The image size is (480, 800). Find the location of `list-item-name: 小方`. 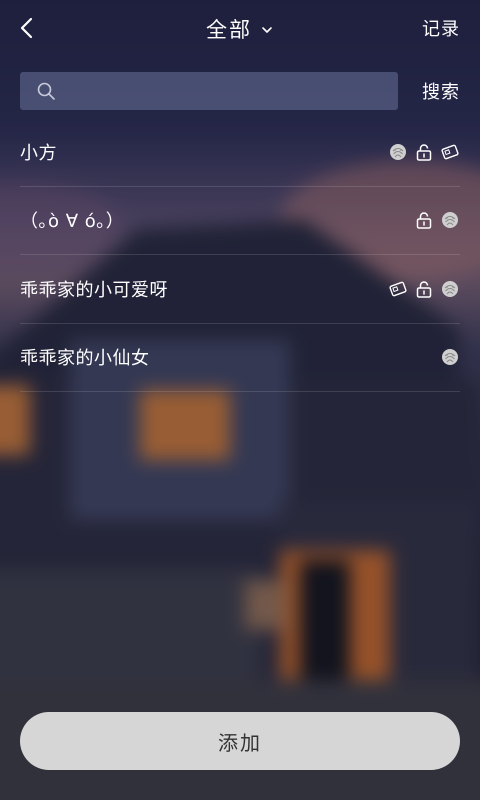

list-item-name: 小方 is located at coordinates (38, 153).